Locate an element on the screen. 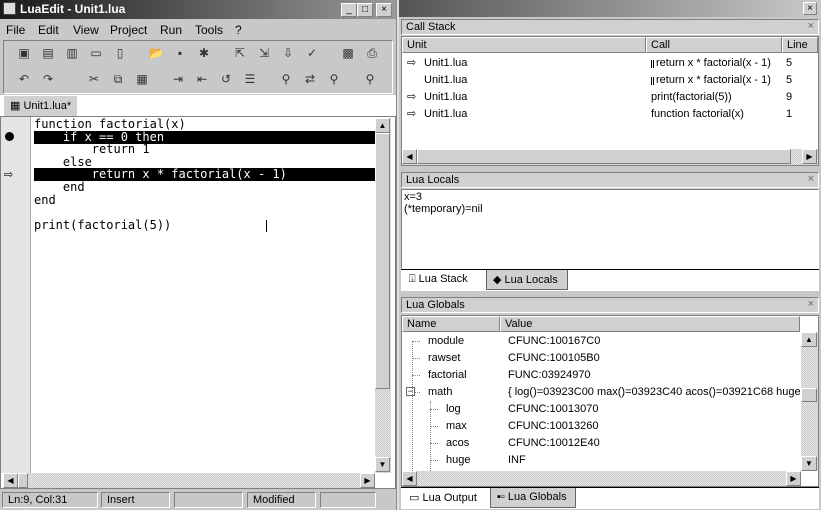  compile-icon: ✱ is located at coordinates (204, 53).